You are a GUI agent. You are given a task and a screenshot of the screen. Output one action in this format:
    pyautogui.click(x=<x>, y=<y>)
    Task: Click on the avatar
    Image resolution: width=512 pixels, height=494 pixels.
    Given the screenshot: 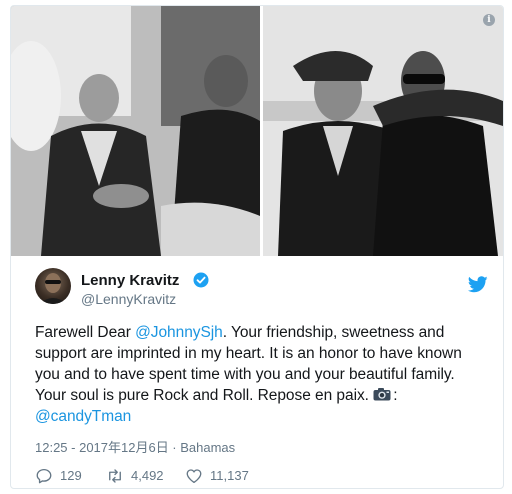 What is the action you would take?
    pyautogui.click(x=53, y=286)
    